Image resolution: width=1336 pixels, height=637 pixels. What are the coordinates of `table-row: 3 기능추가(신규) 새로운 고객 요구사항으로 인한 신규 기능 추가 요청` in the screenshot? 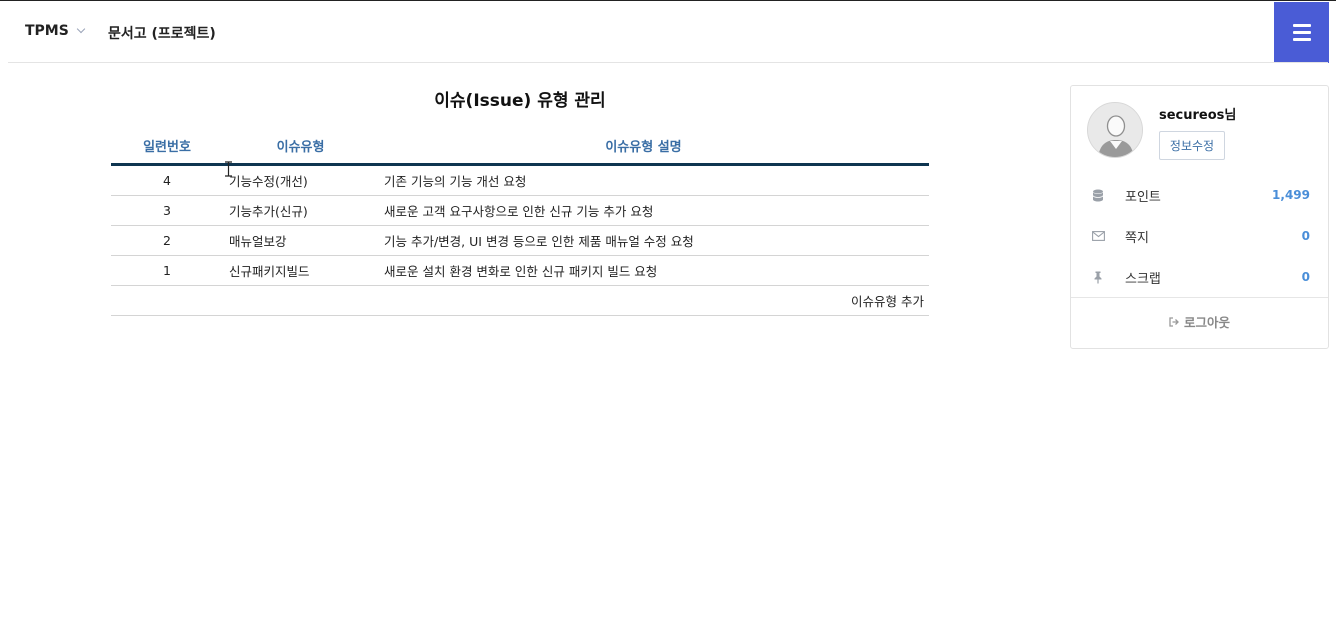 It's located at (520, 211).